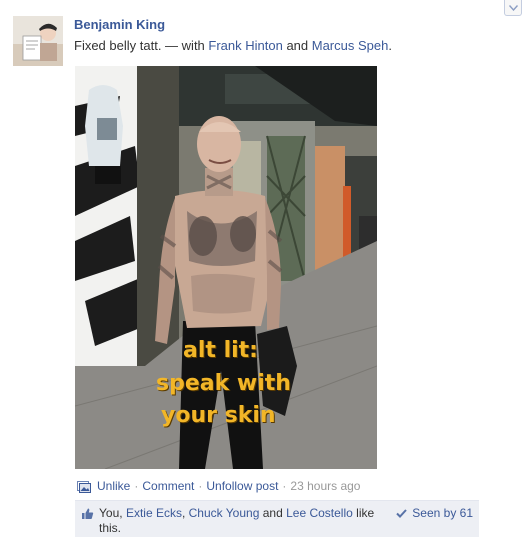 This screenshot has height=540, width=531. I want to click on status-period: ., so click(390, 45).